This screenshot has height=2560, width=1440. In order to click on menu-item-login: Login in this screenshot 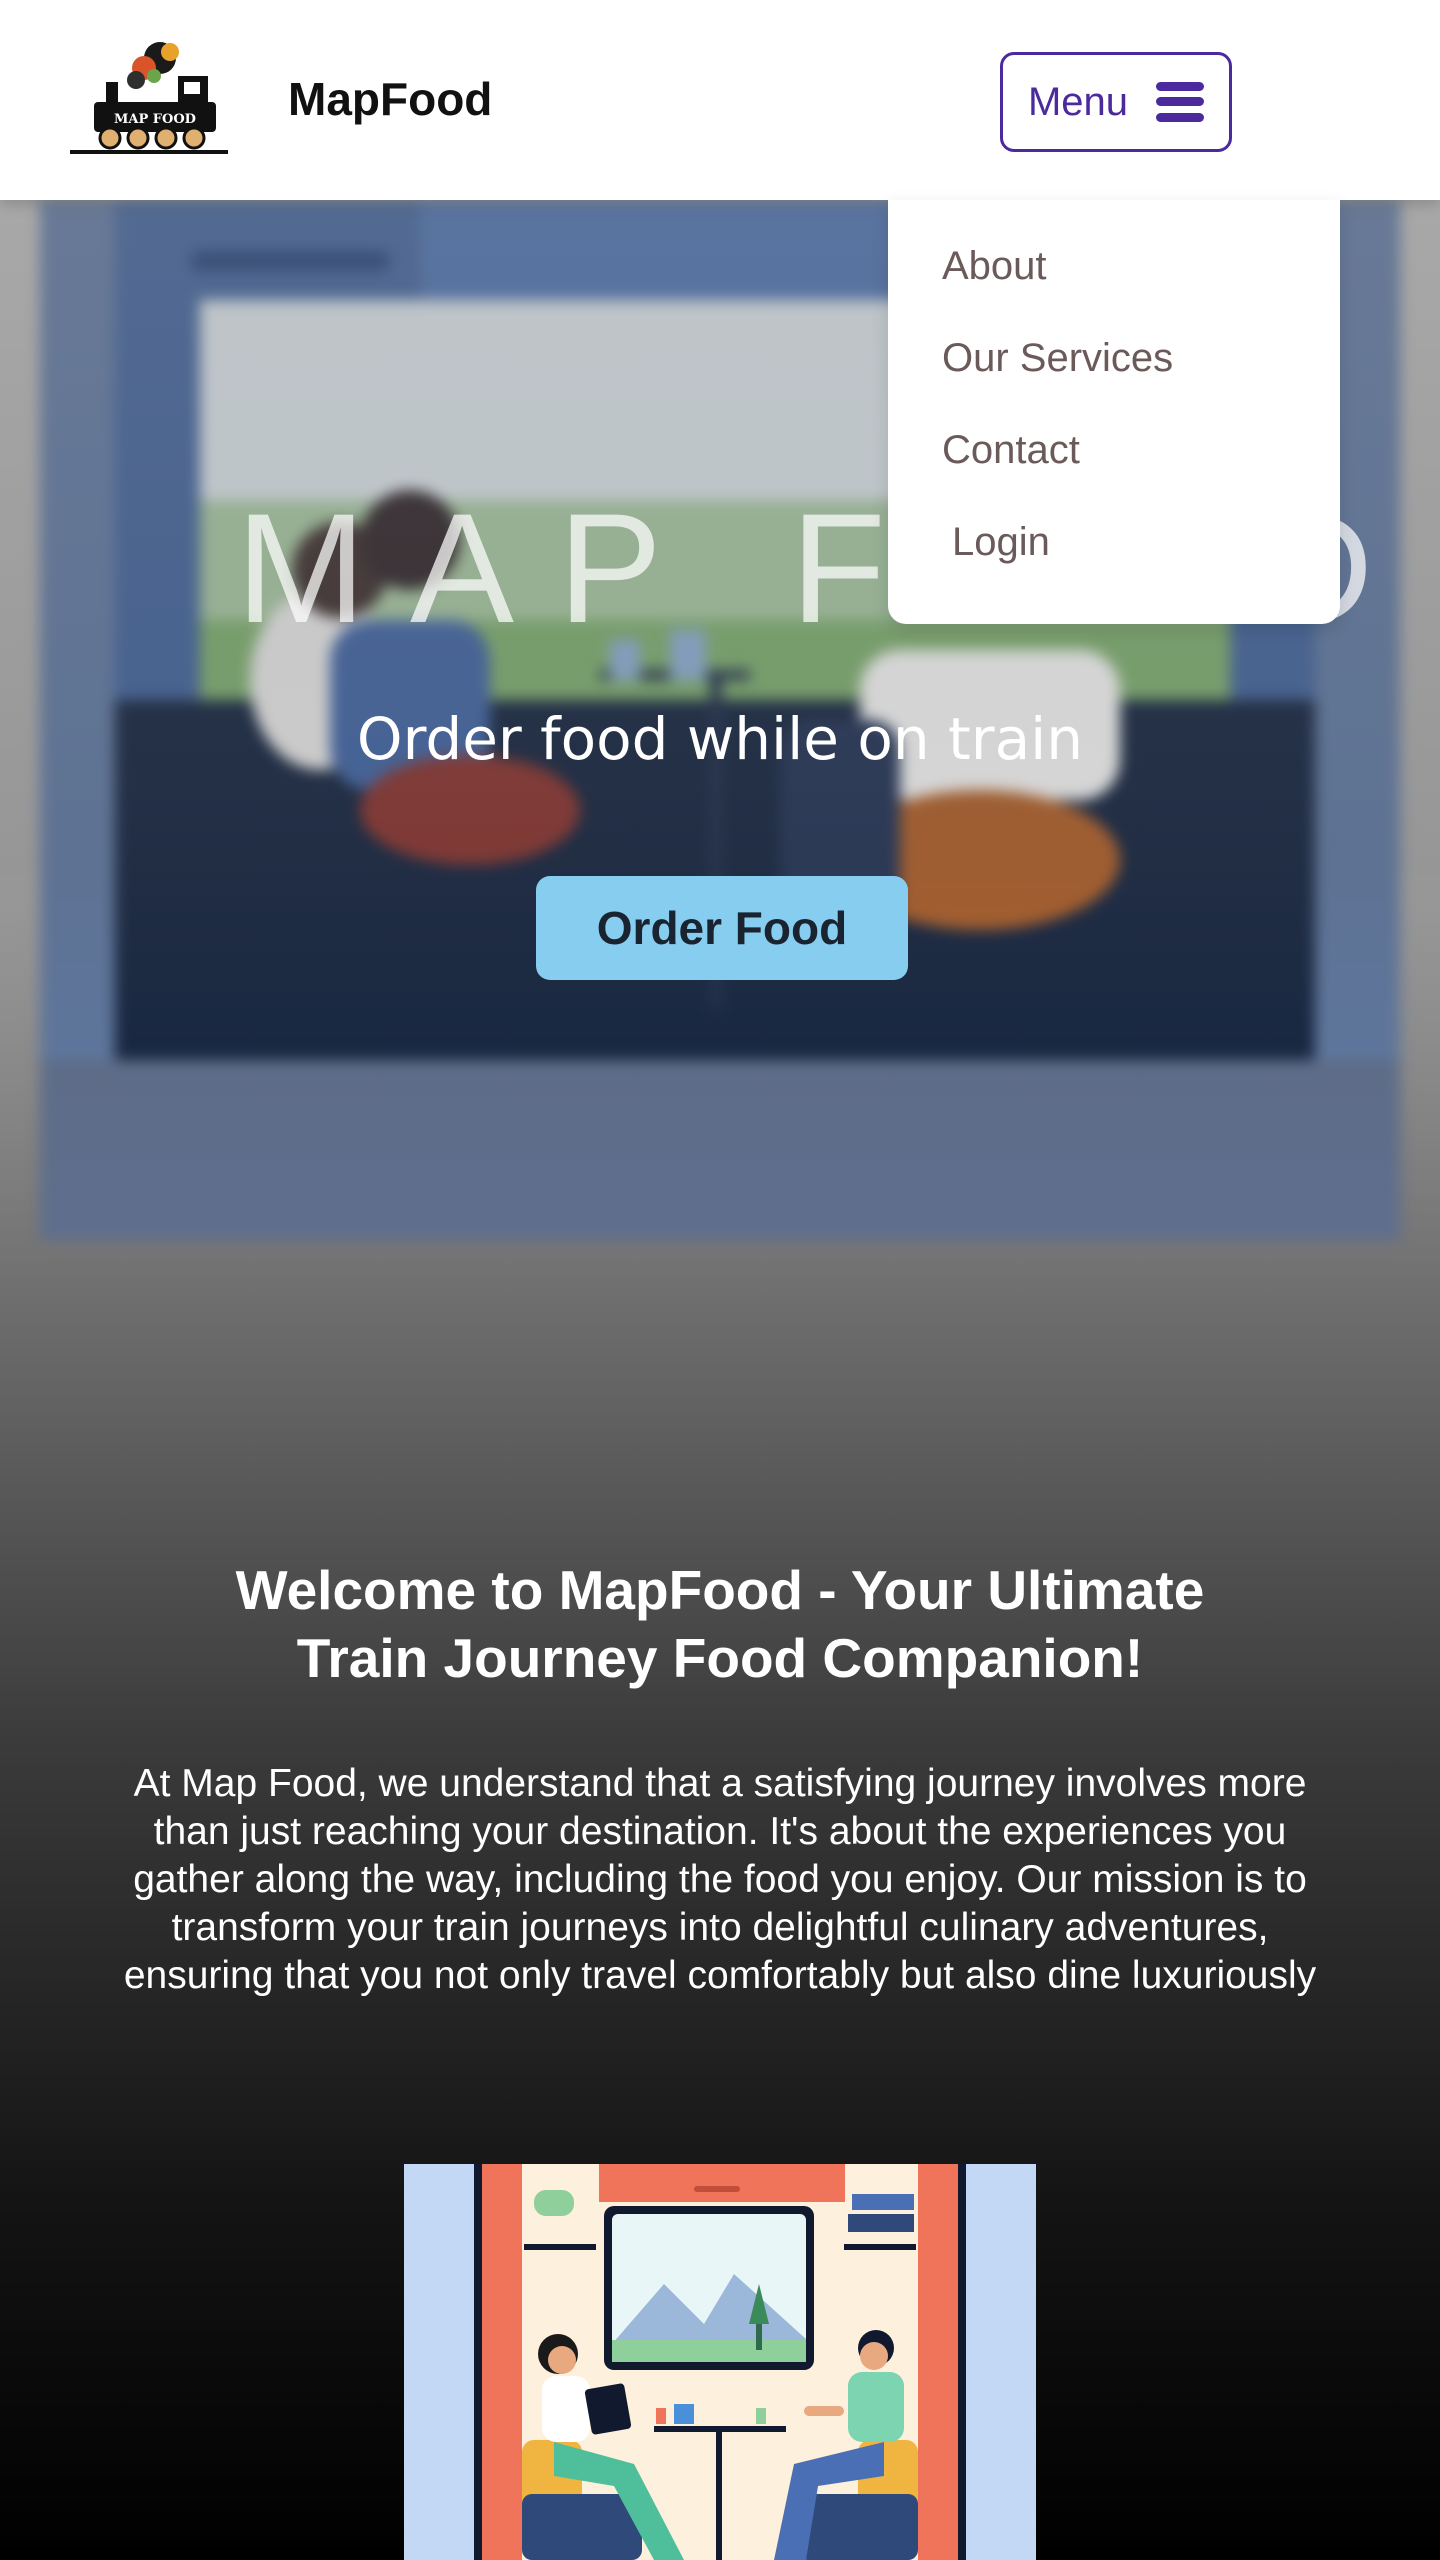, I will do `click(1001, 542)`.